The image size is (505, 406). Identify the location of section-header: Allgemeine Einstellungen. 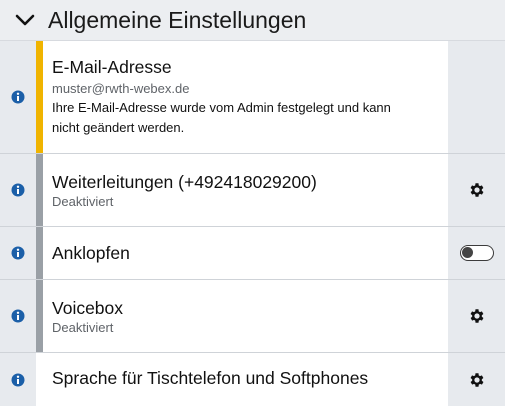
(252, 20).